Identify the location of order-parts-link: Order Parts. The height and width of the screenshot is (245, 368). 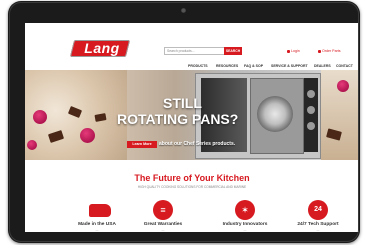
(329, 51).